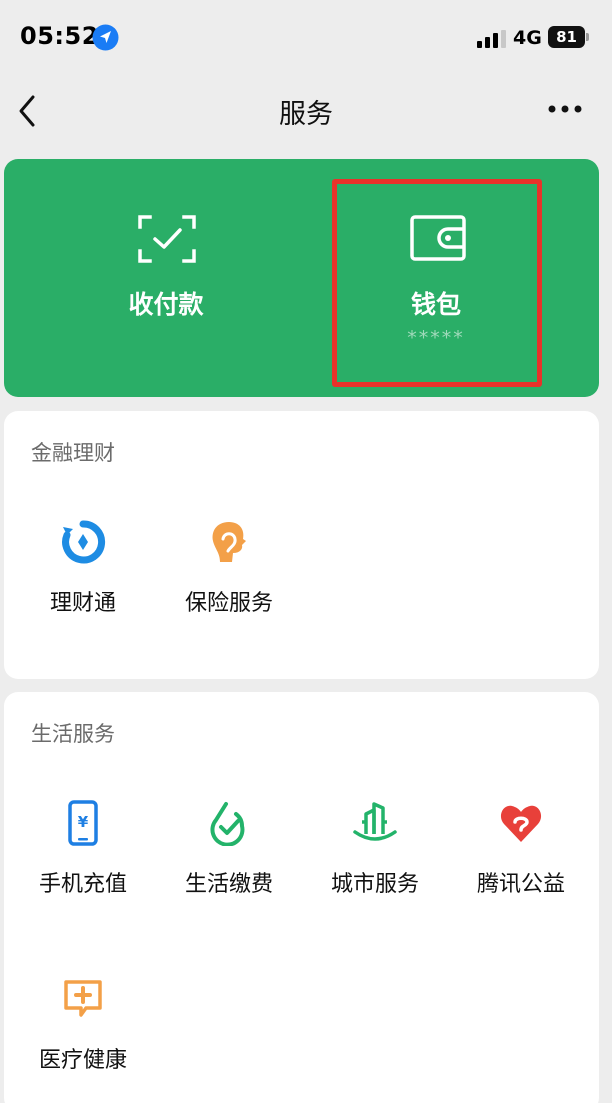  What do you see at coordinates (229, 850) in the screenshot?
I see `service-item-utility-payment: 生活缴费` at bounding box center [229, 850].